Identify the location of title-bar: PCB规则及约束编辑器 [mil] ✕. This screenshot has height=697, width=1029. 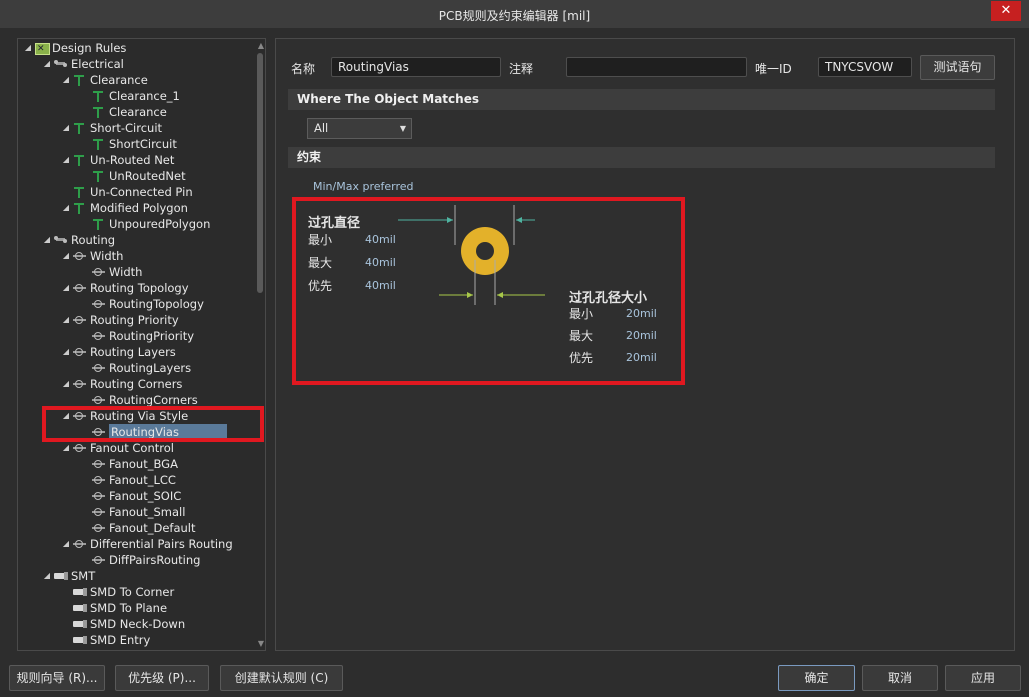
(514, 14).